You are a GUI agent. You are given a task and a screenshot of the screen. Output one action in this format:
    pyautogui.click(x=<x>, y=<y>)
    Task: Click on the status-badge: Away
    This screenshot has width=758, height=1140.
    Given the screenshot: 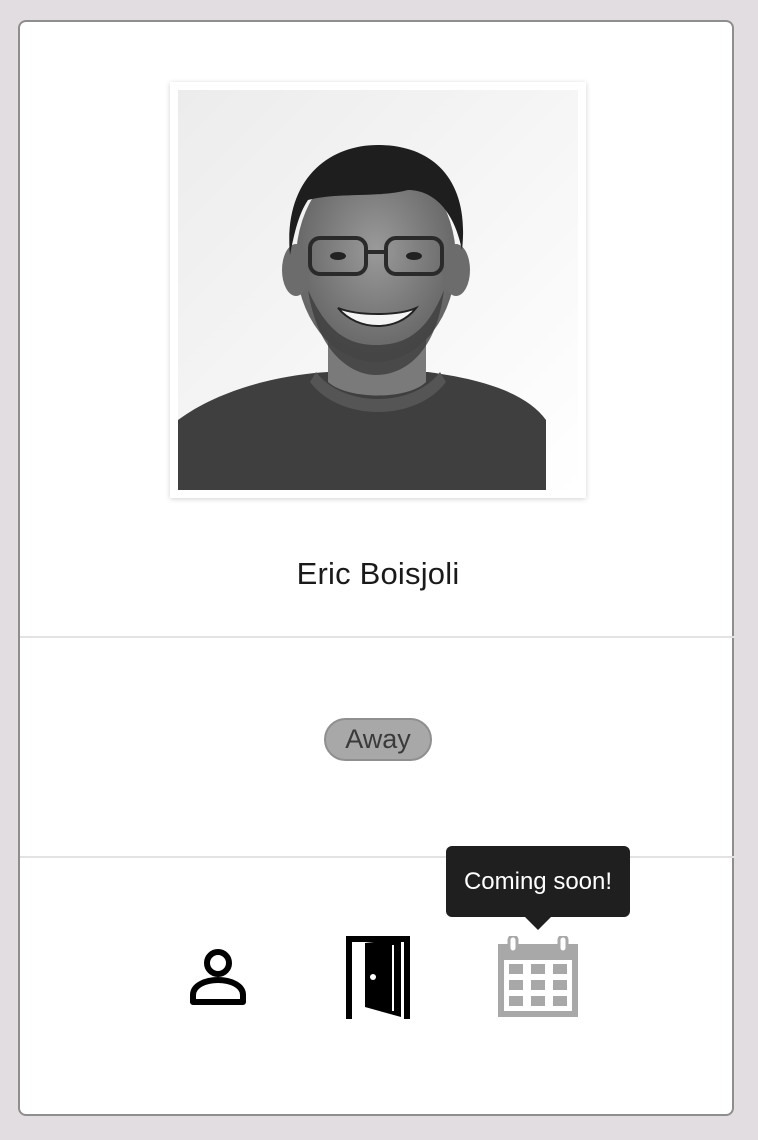 What is the action you would take?
    pyautogui.click(x=378, y=739)
    